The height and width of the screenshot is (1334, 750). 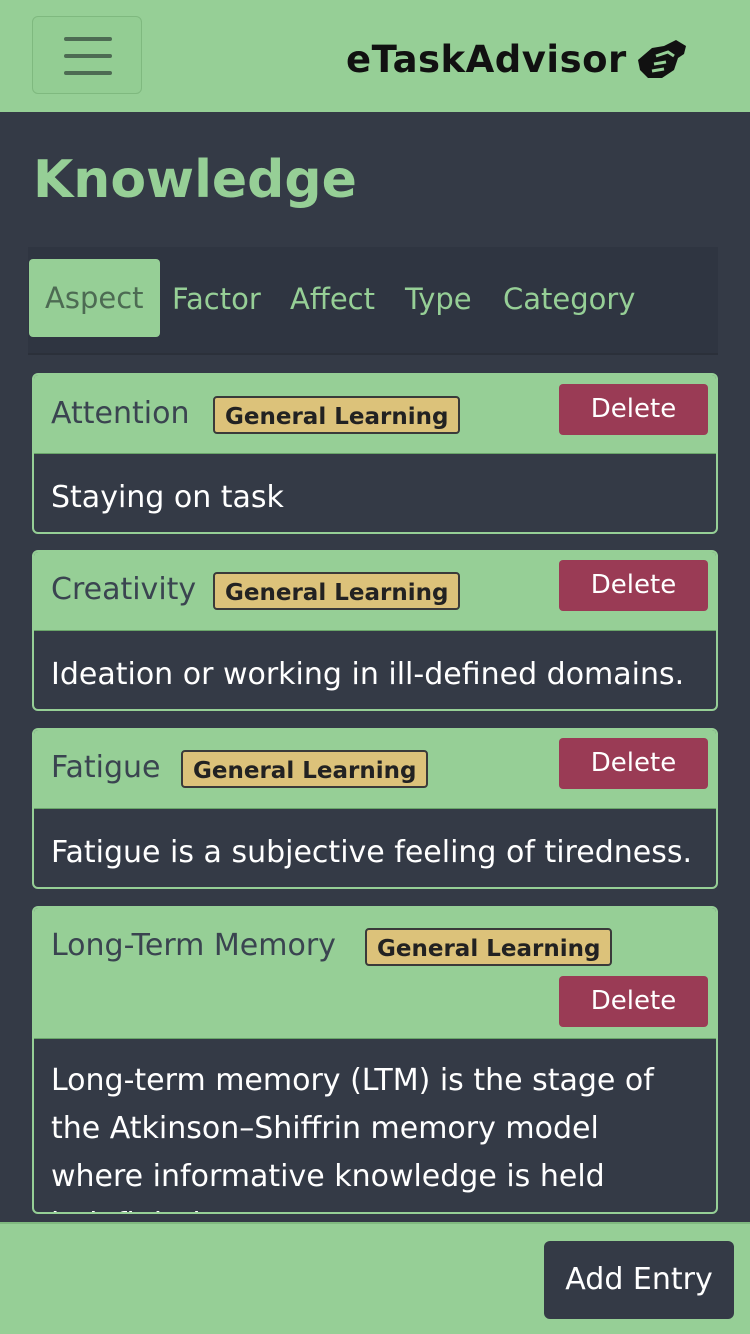 I want to click on entry-title: Attention, so click(x=120, y=413).